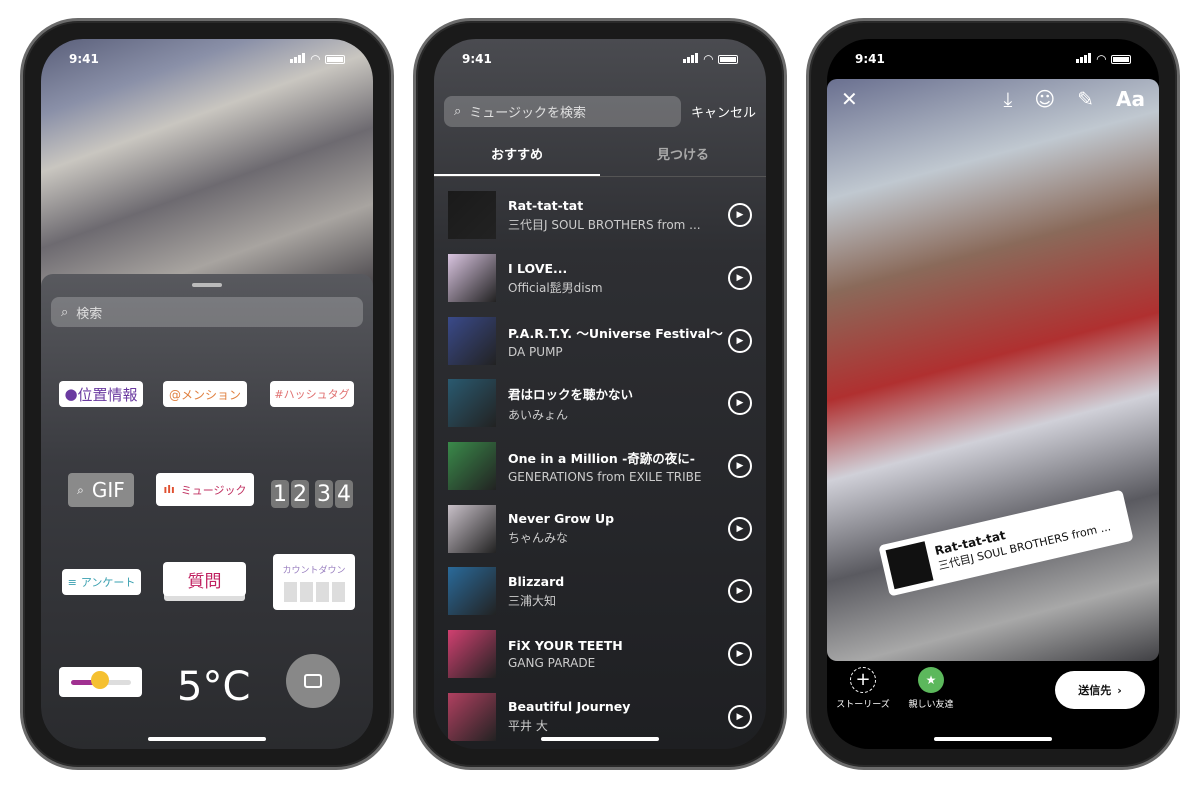 Image resolution: width=1200 pixels, height=787 pixels. I want to click on song-artist: Official髭男dism, so click(555, 287).